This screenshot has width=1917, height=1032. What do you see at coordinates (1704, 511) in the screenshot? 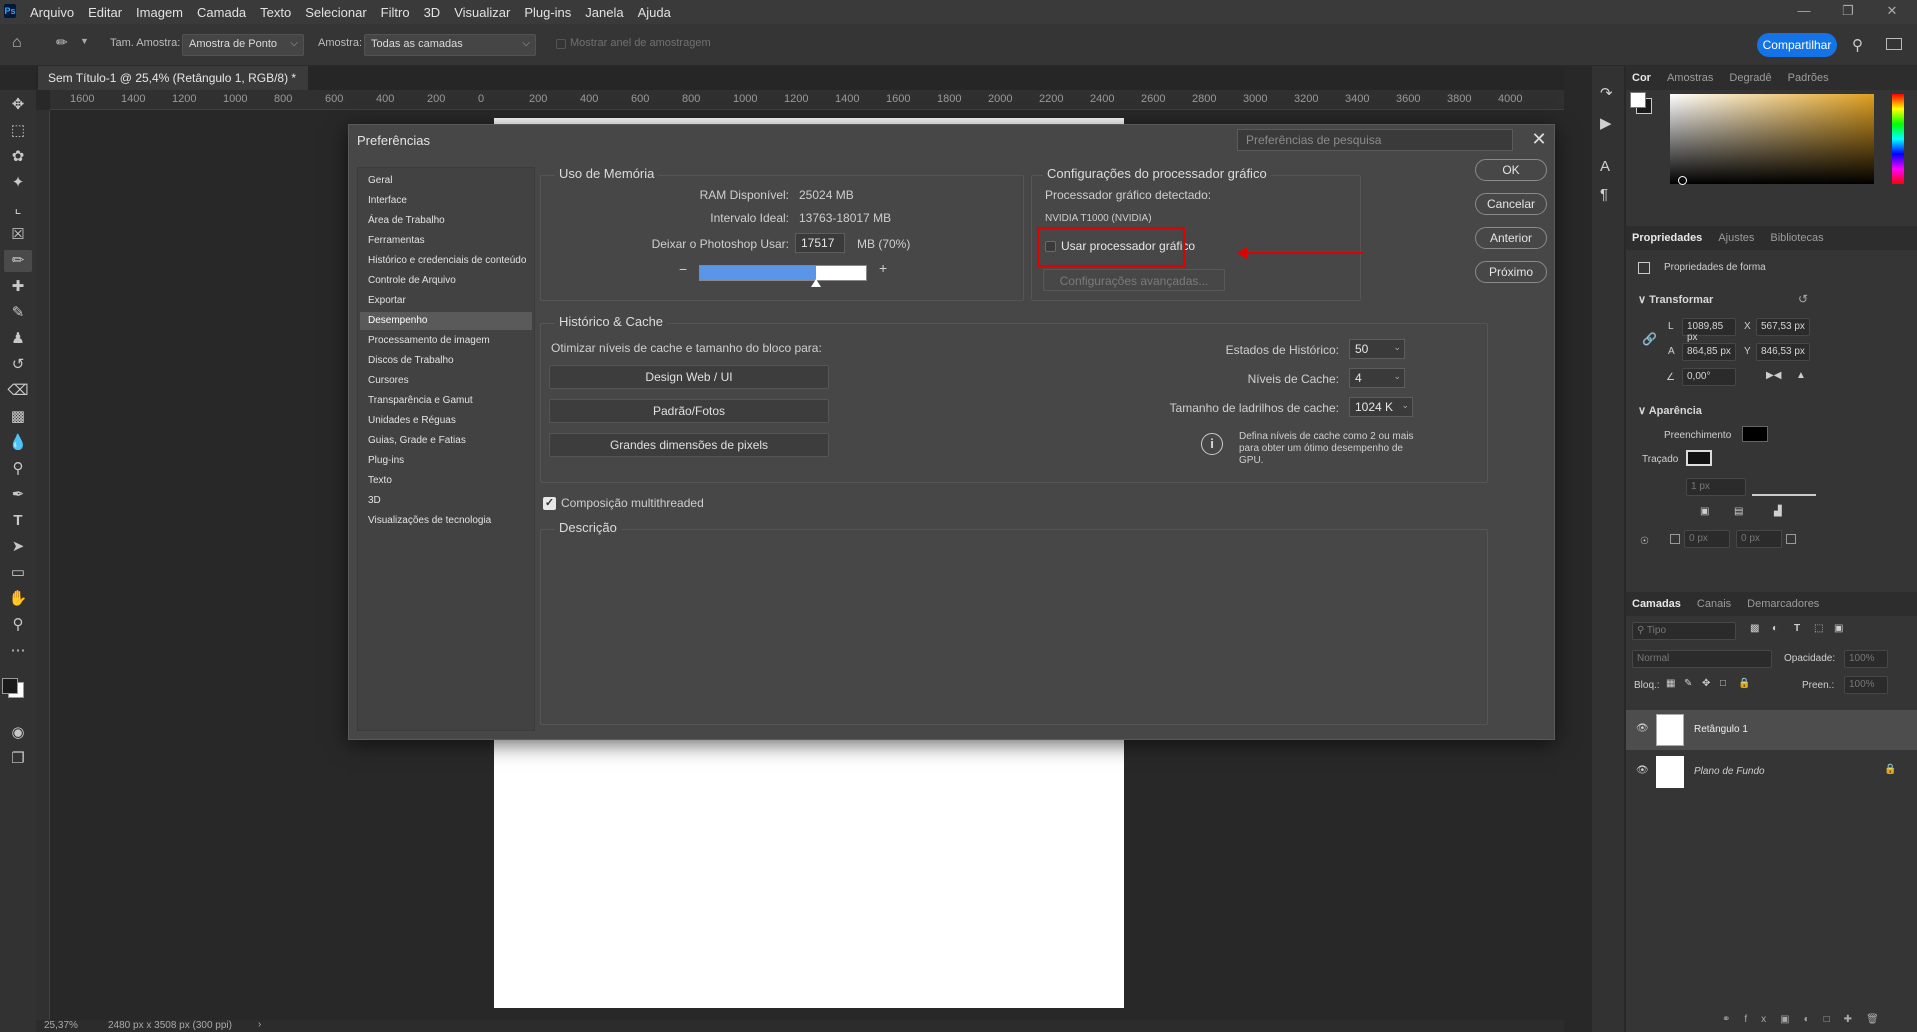
I see `align-stroke-icon: ▣` at bounding box center [1704, 511].